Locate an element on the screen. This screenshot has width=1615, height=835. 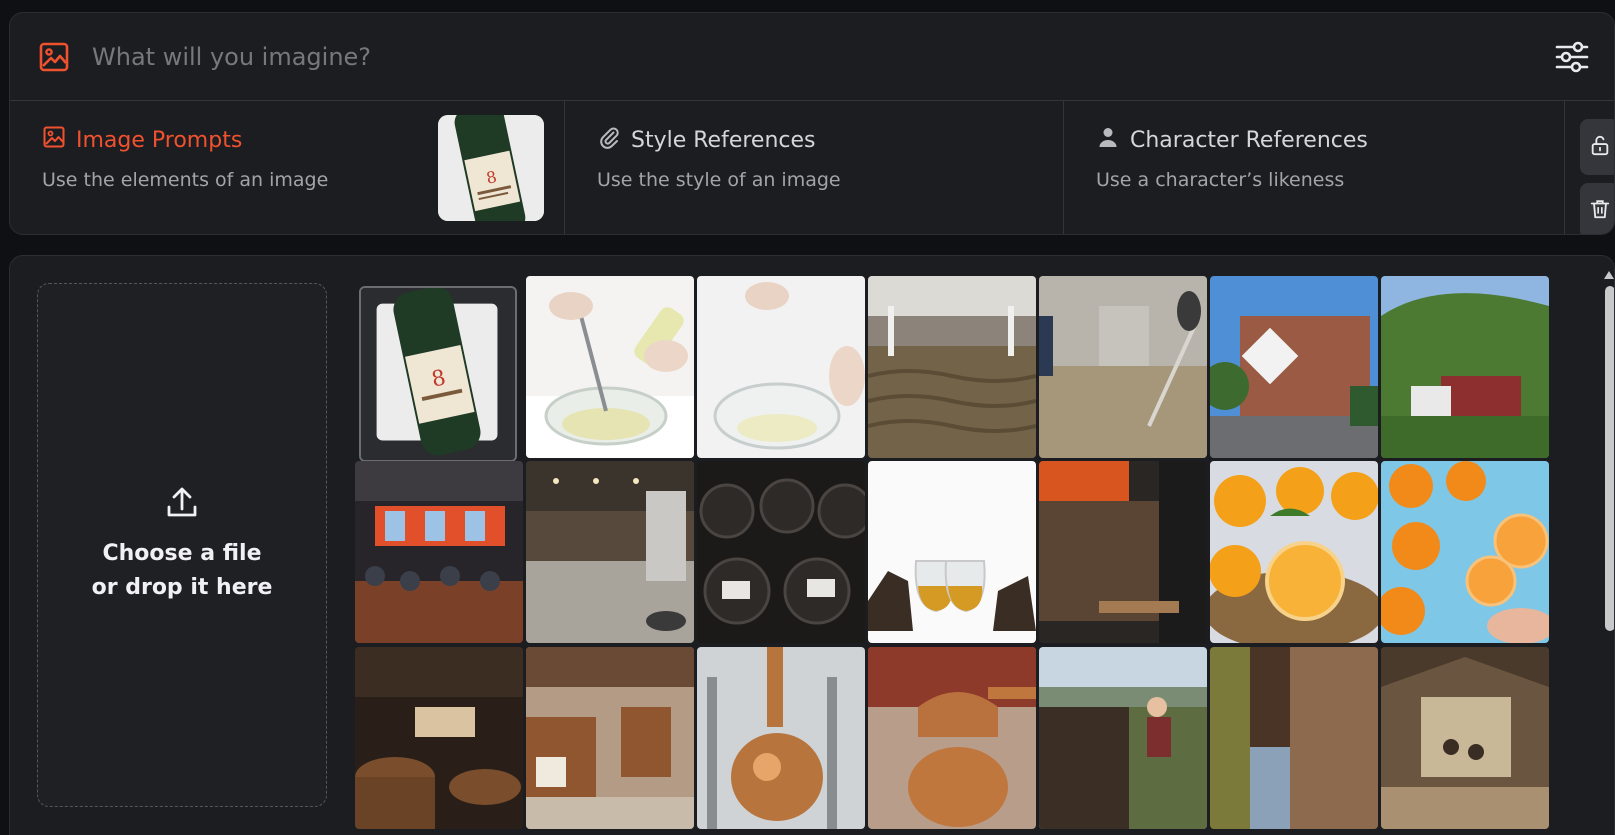
person-icon is located at coordinates (1108, 140).